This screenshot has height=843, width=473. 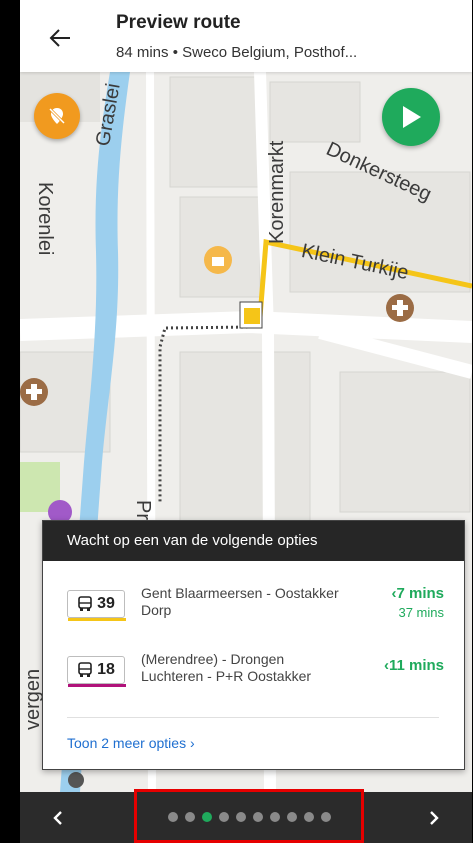 I want to click on line-badge-39: 39, so click(x=96, y=605).